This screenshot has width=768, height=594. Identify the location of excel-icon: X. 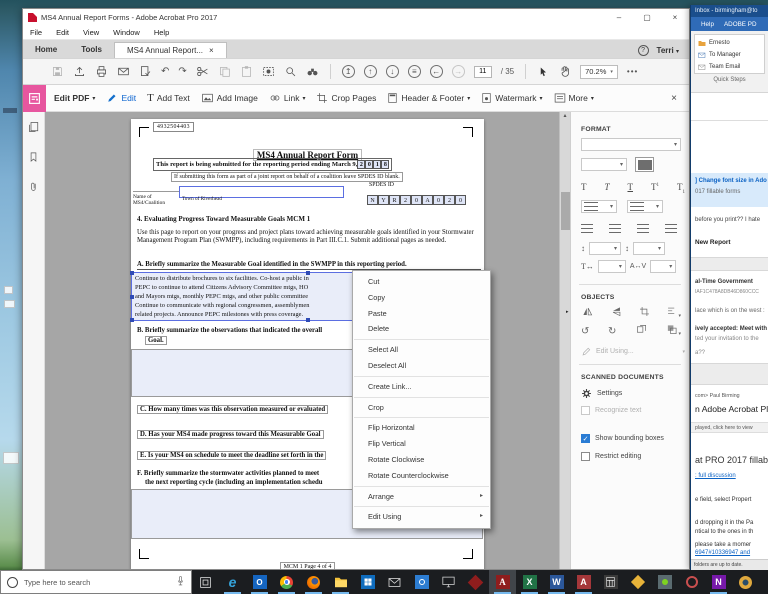
(529, 582).